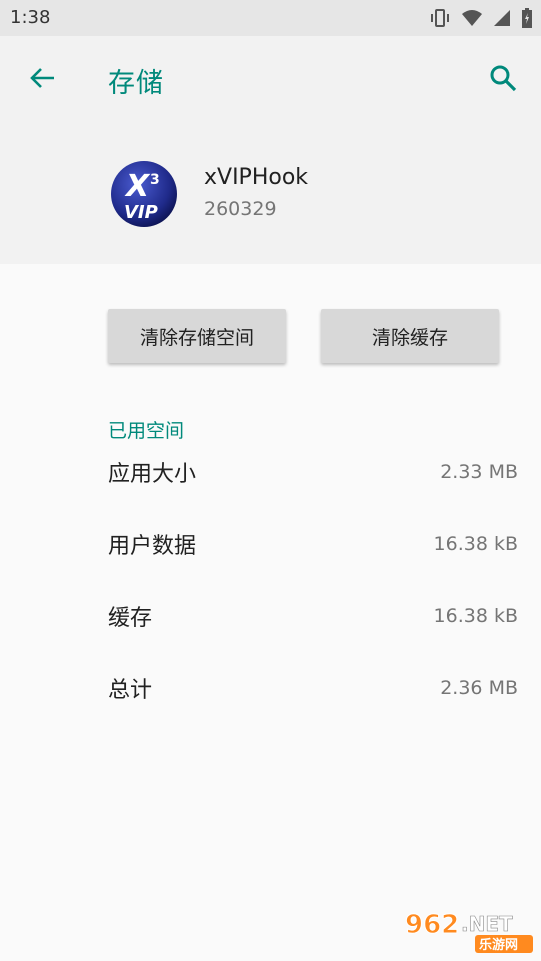  Describe the element at coordinates (130, 618) in the screenshot. I see `row-label: 缓存` at that location.